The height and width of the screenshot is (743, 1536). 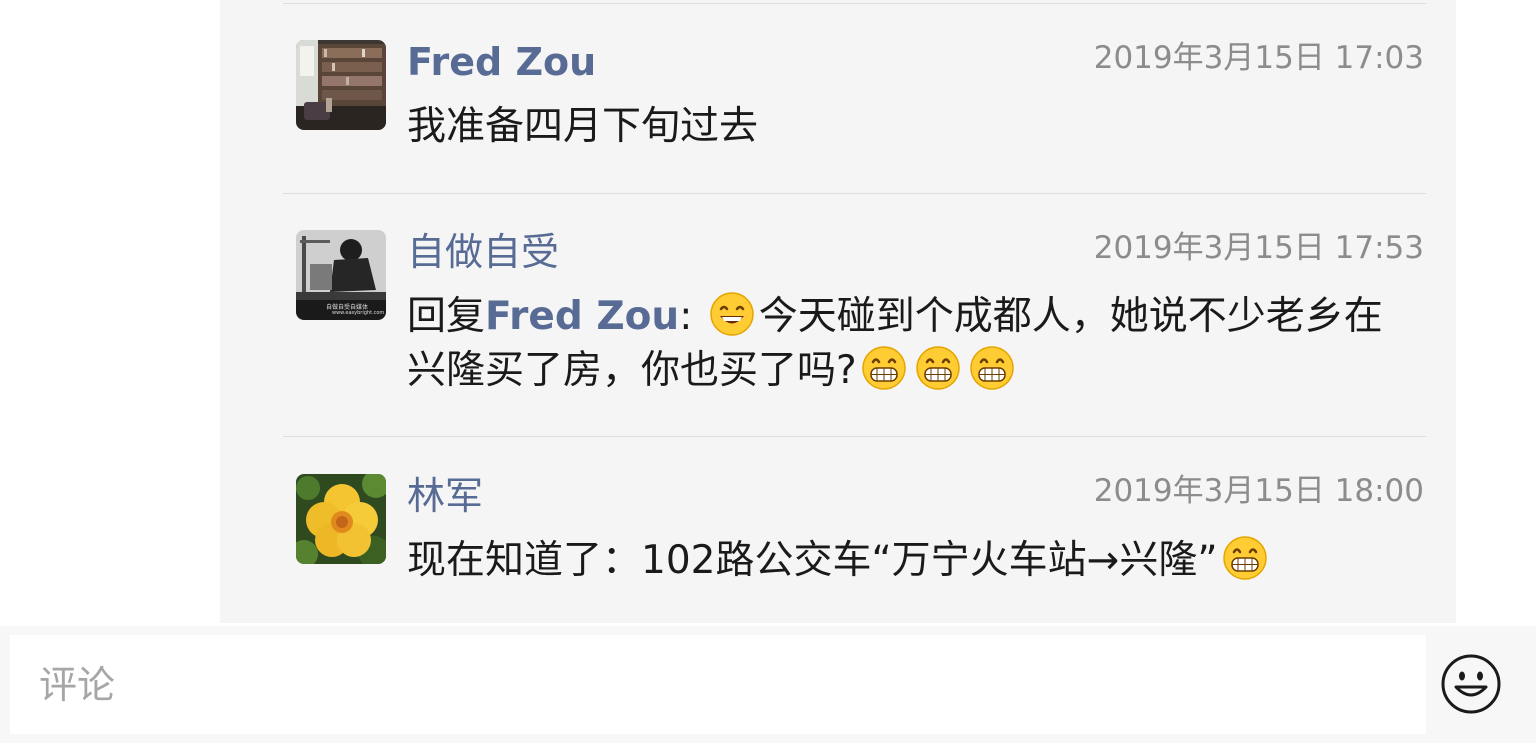 I want to click on comment-text: 我准备四月下旬过去, so click(x=583, y=126).